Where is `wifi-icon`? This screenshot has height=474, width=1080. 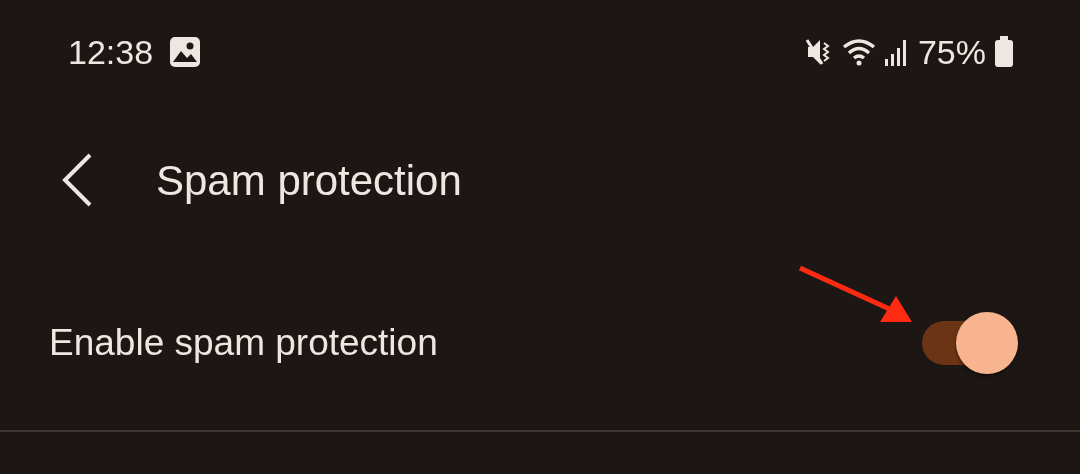 wifi-icon is located at coordinates (858, 52).